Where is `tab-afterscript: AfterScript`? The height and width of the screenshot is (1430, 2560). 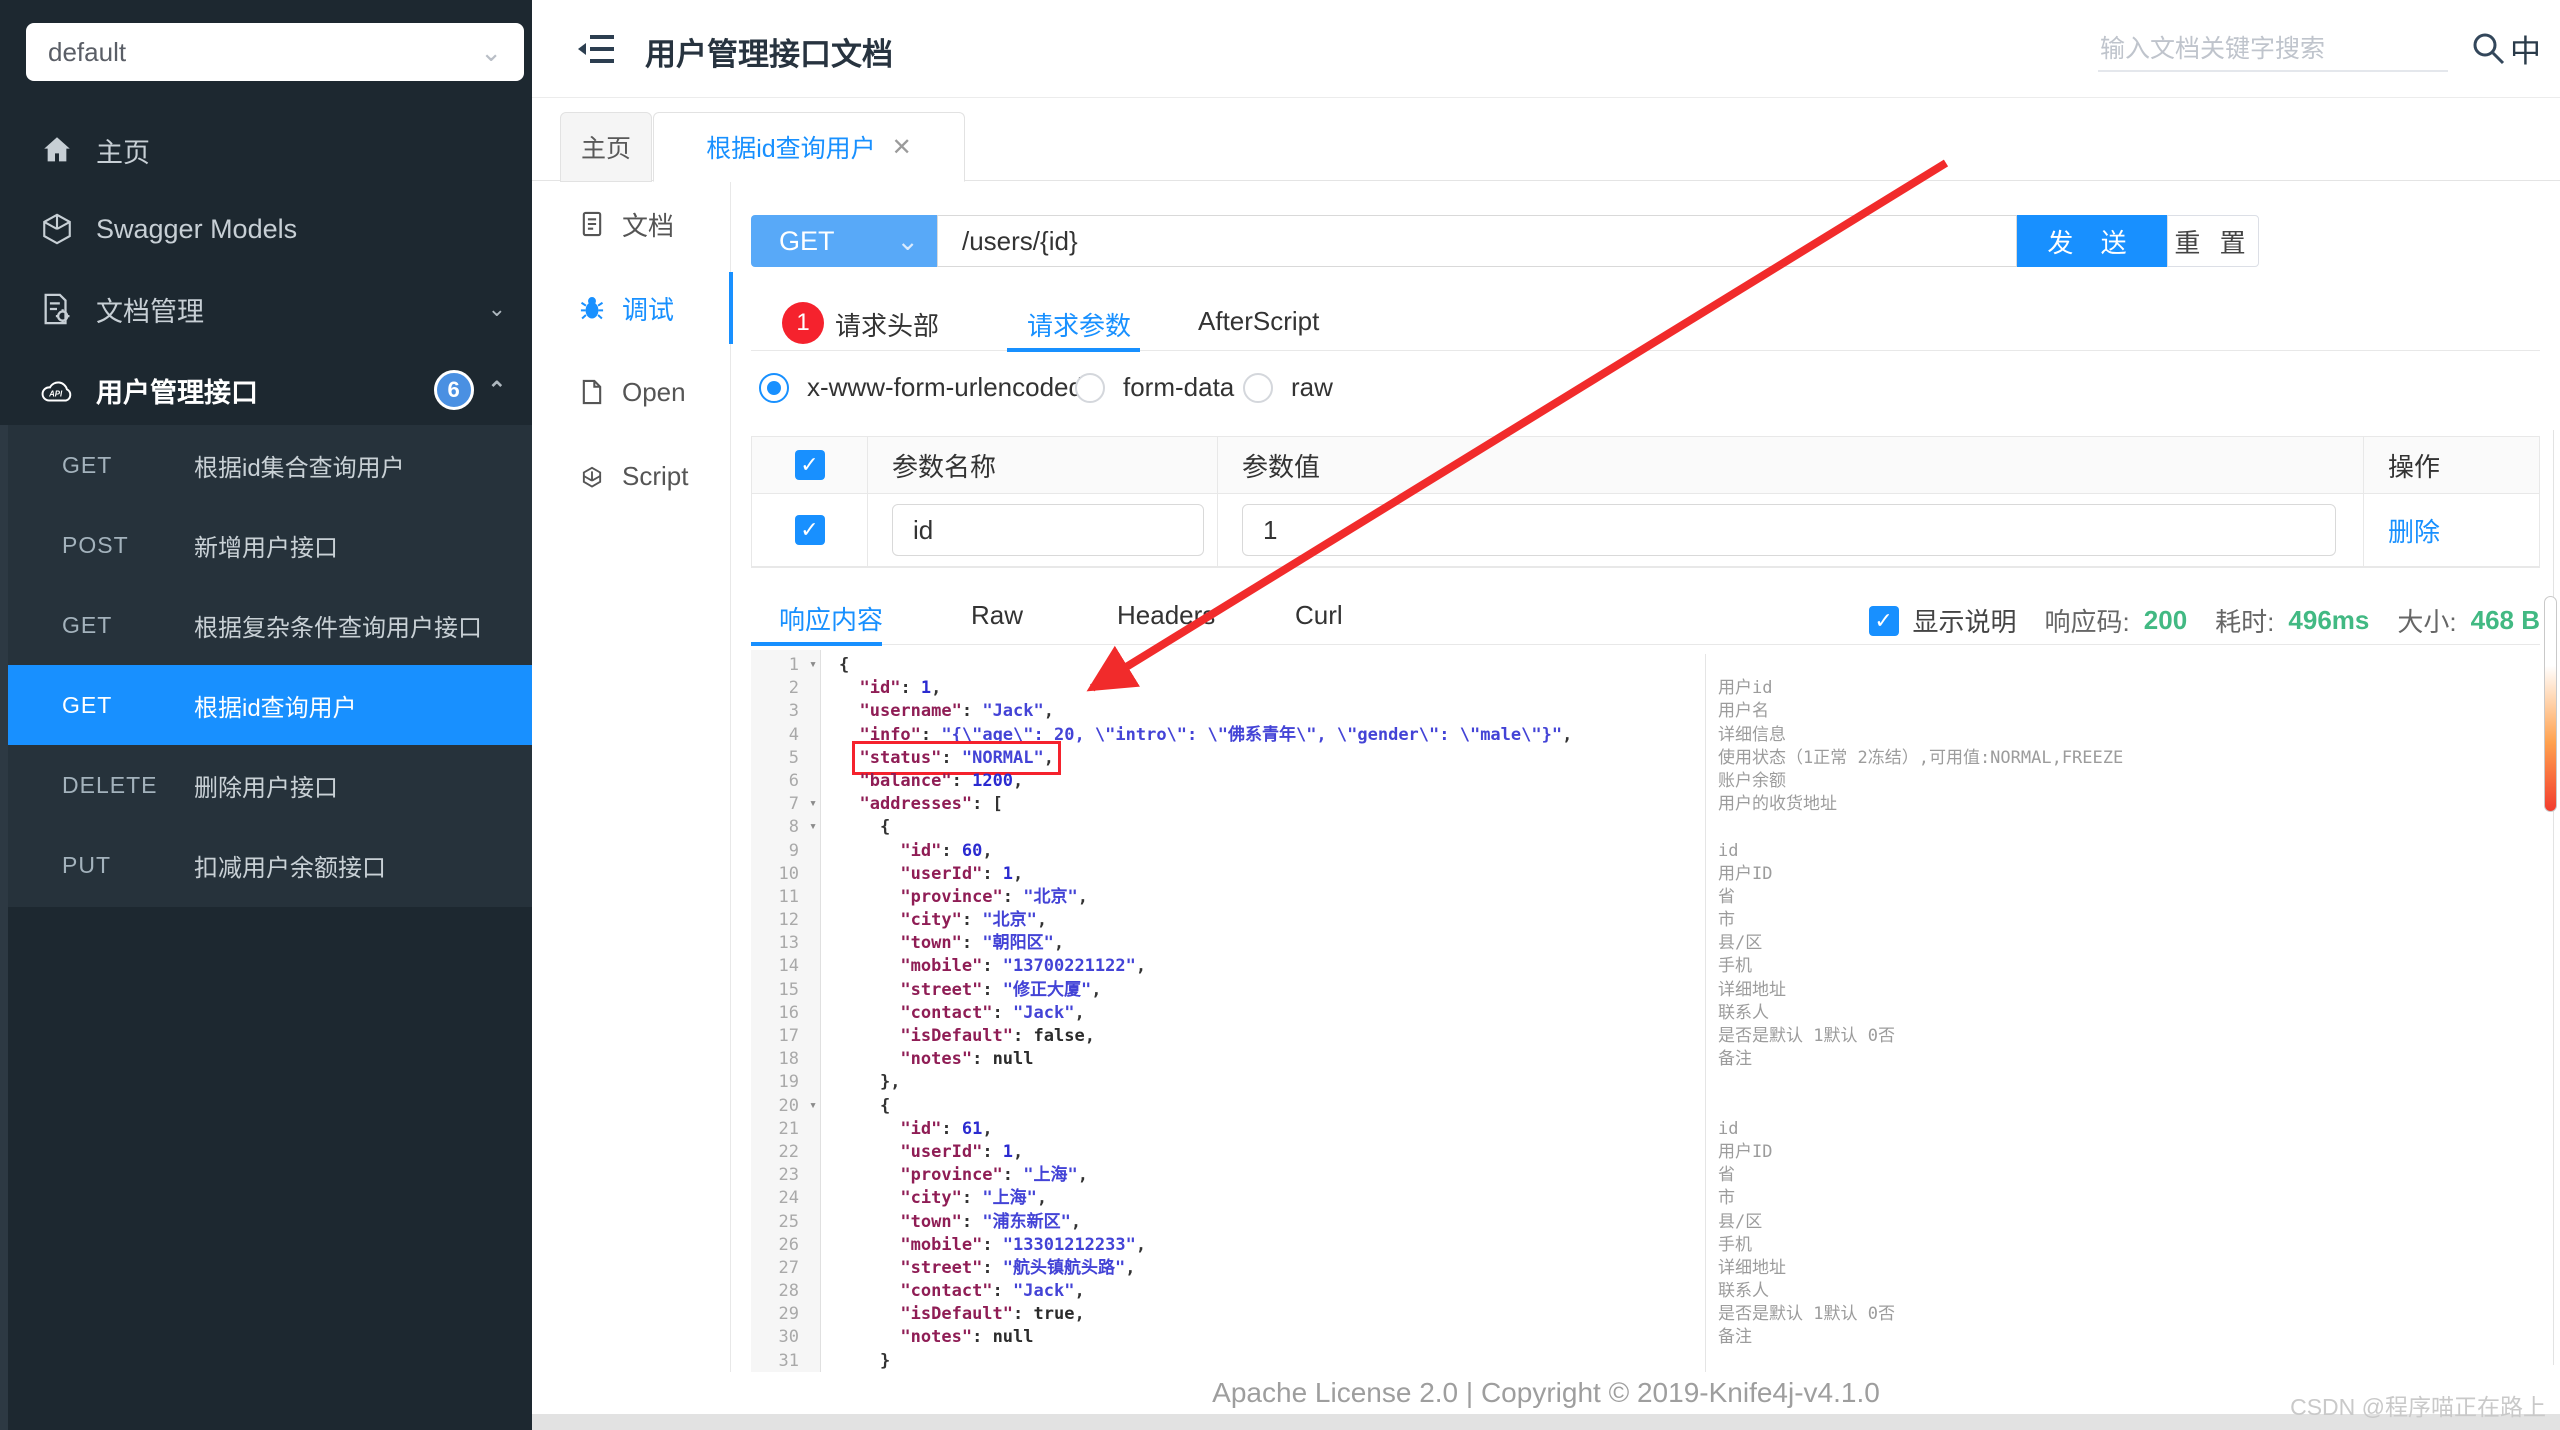
tab-afterscript: AfterScript is located at coordinates (1258, 321).